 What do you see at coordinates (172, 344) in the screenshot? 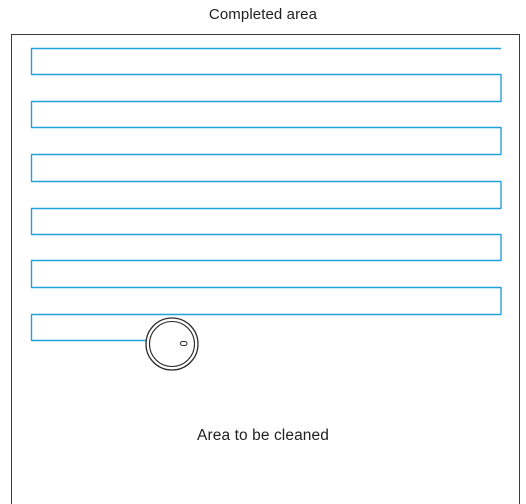
I see `robot-vacuum-icon` at bounding box center [172, 344].